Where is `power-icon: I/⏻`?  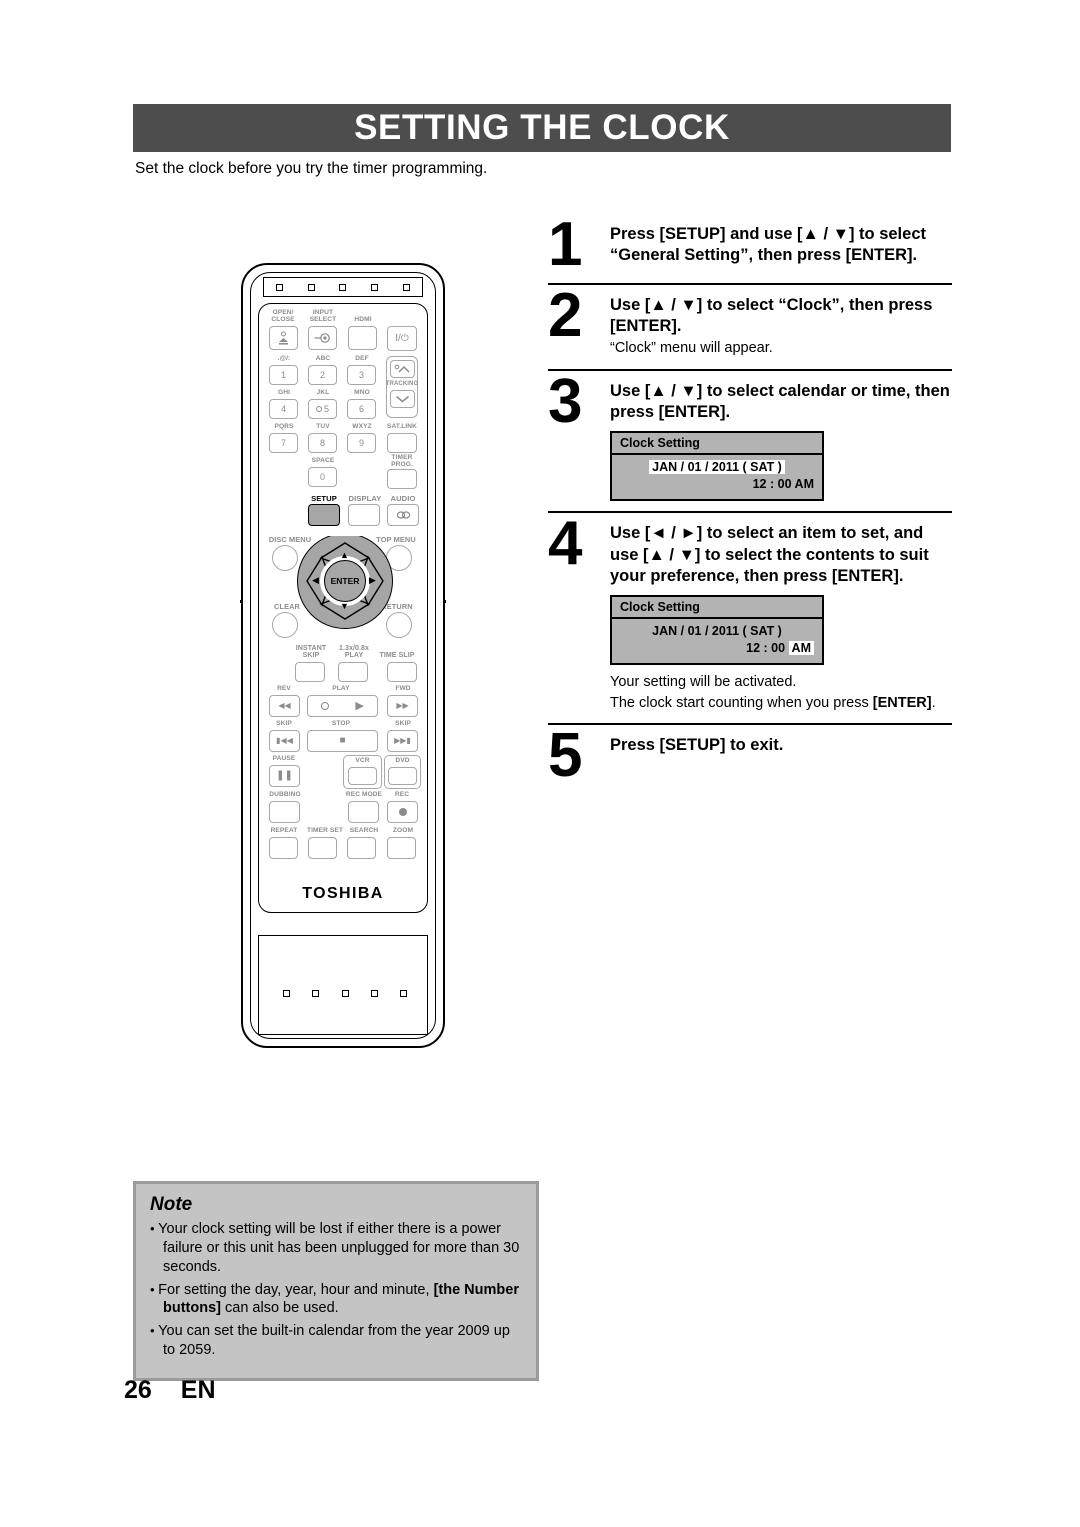
power-icon: I/⏻ is located at coordinates (402, 338).